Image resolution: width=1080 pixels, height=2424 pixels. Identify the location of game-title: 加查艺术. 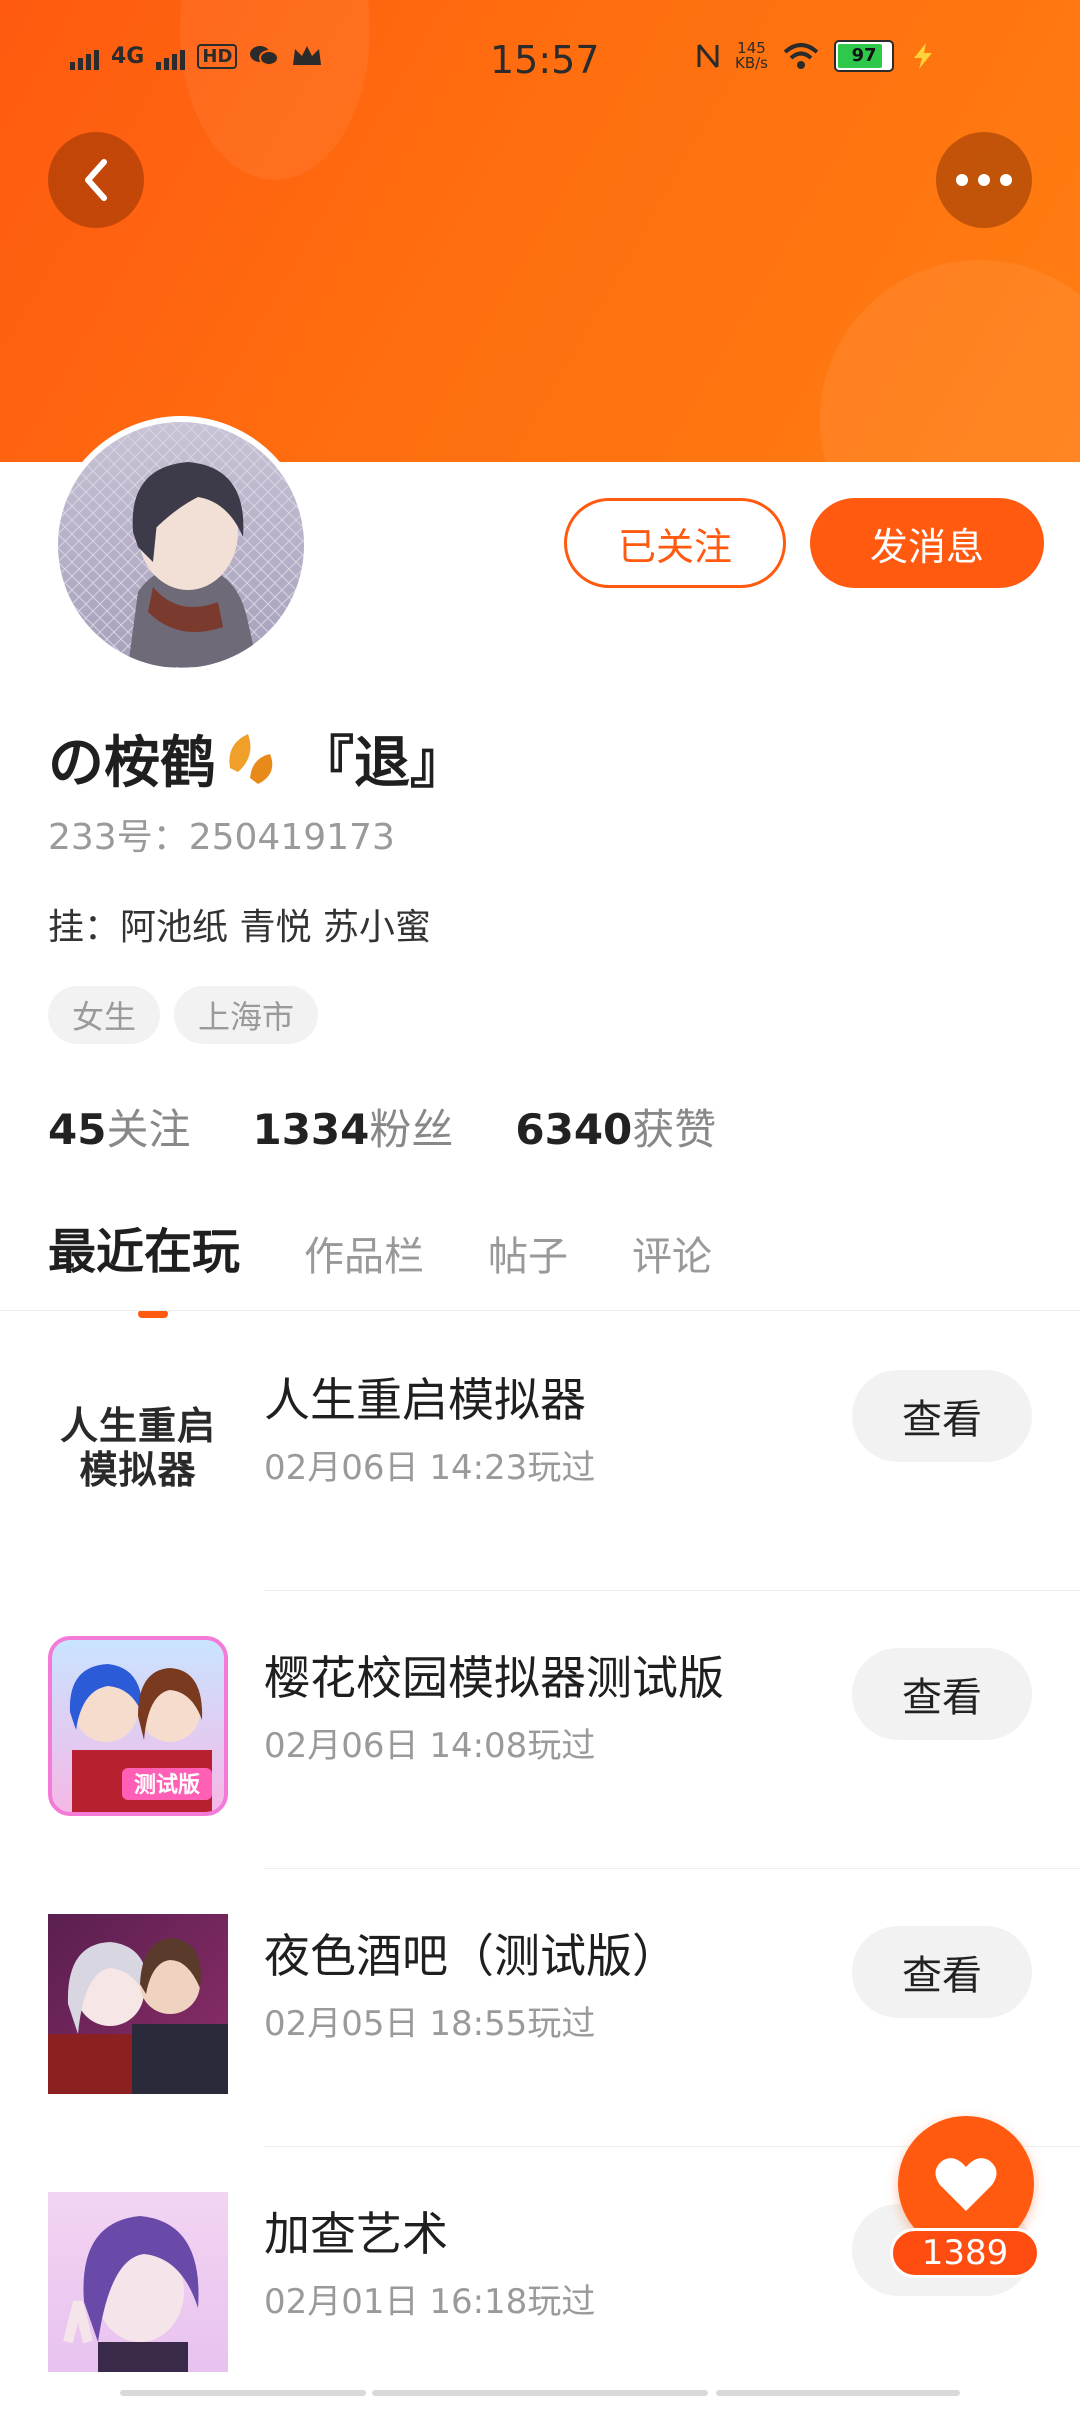
(356, 2234).